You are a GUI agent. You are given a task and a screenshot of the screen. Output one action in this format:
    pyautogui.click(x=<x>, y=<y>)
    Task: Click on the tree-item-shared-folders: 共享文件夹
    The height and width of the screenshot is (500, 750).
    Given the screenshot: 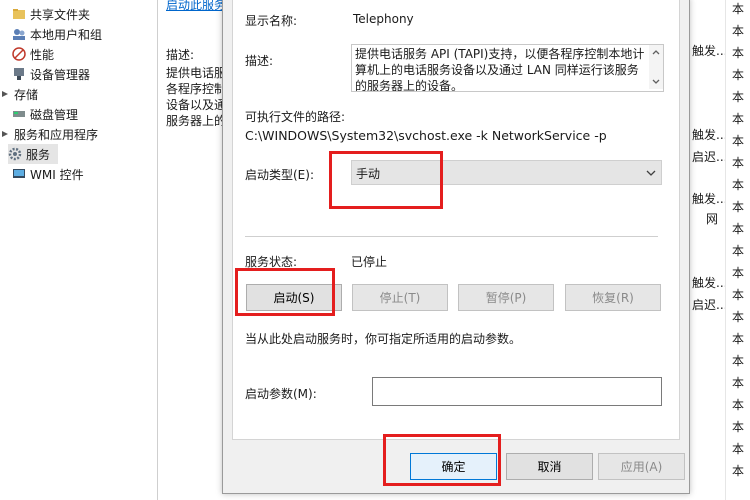 What is the action you would take?
    pyautogui.click(x=51, y=14)
    